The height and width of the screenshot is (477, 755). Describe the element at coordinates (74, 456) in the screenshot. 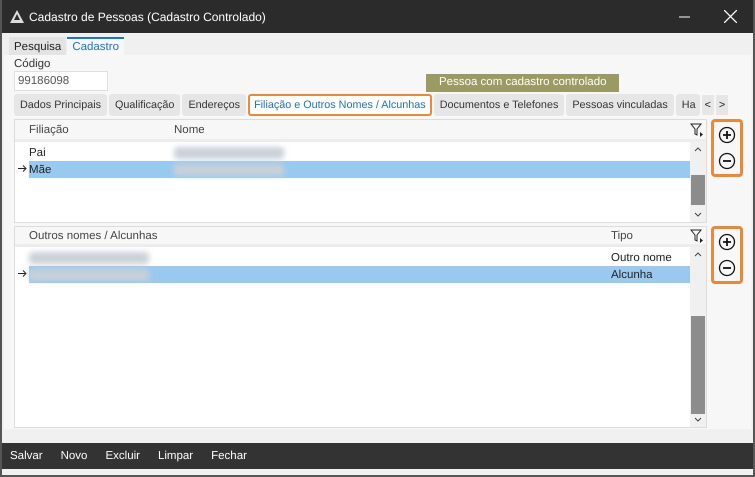

I see `toolbar-button: Novo` at that location.